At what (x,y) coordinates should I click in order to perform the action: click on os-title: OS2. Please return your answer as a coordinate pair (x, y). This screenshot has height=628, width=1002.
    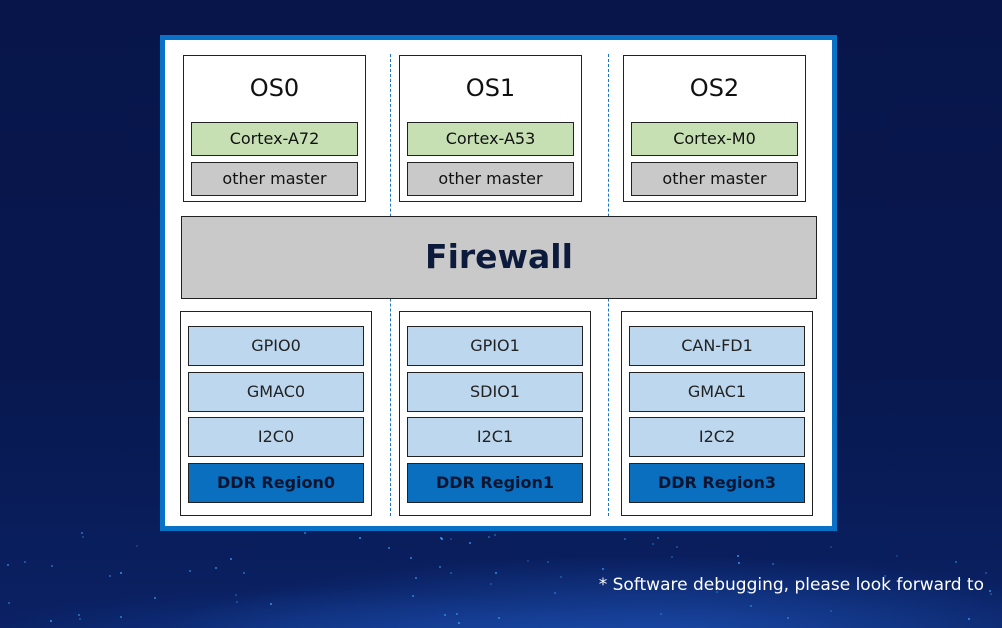
    Looking at the image, I should click on (714, 88).